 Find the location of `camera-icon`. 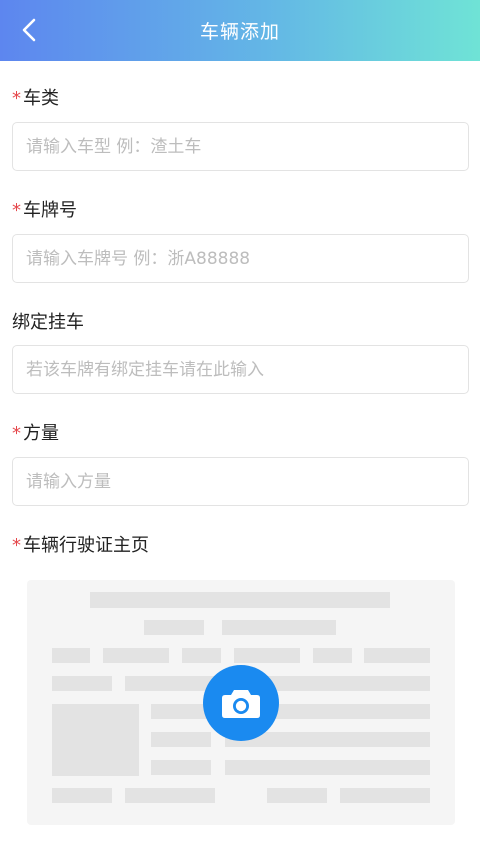

camera-icon is located at coordinates (241, 704).